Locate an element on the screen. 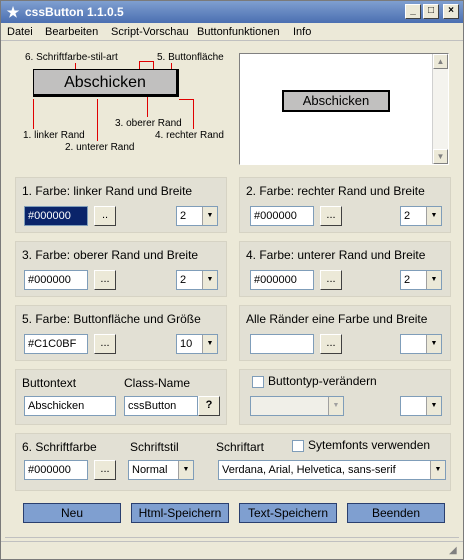 This screenshot has height=560, width=464. status-bar: ◢ is located at coordinates (232, 550).